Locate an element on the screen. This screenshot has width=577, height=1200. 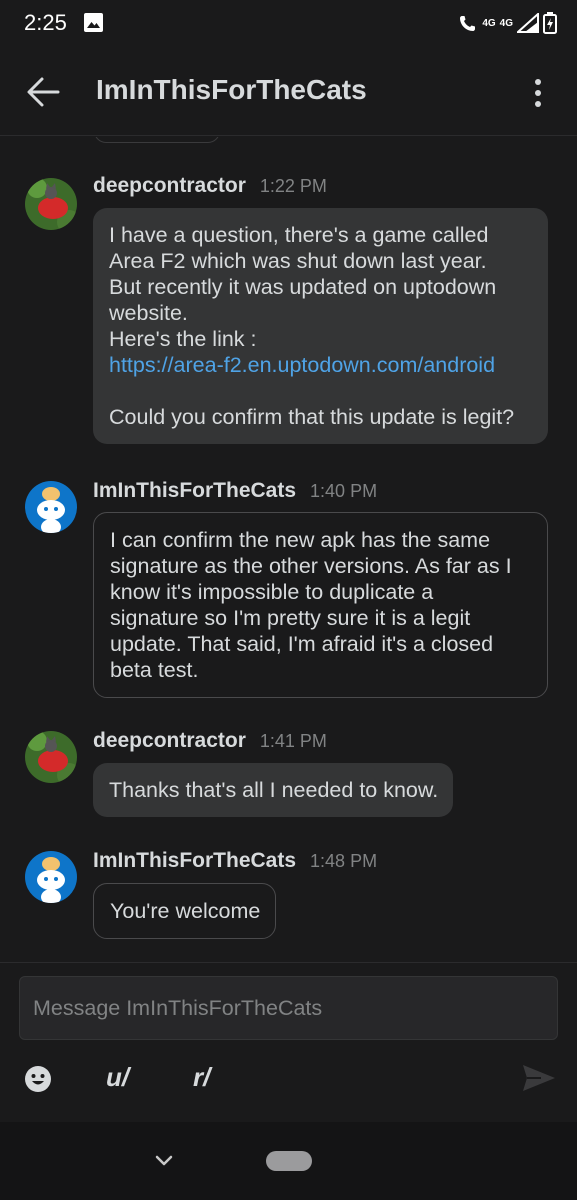
network-type-label-2: 4G is located at coordinates (506, 23).